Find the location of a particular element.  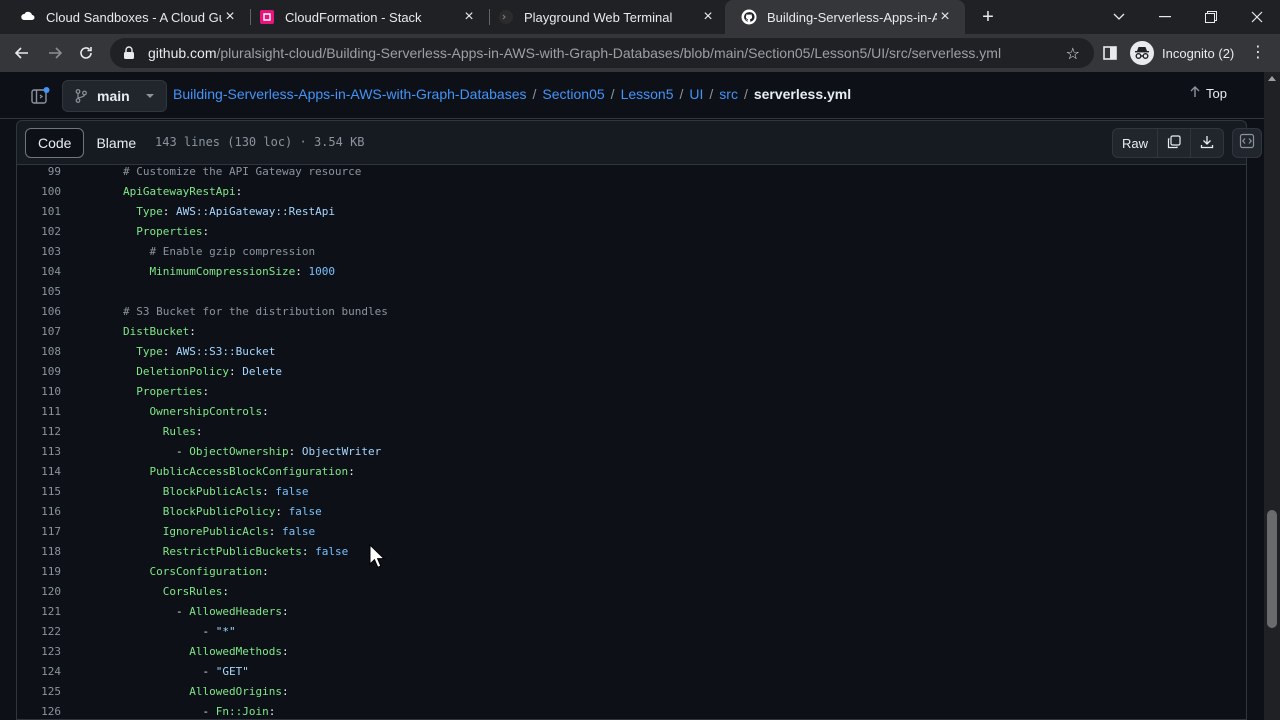

line-number: 107 is located at coordinates (39, 331).